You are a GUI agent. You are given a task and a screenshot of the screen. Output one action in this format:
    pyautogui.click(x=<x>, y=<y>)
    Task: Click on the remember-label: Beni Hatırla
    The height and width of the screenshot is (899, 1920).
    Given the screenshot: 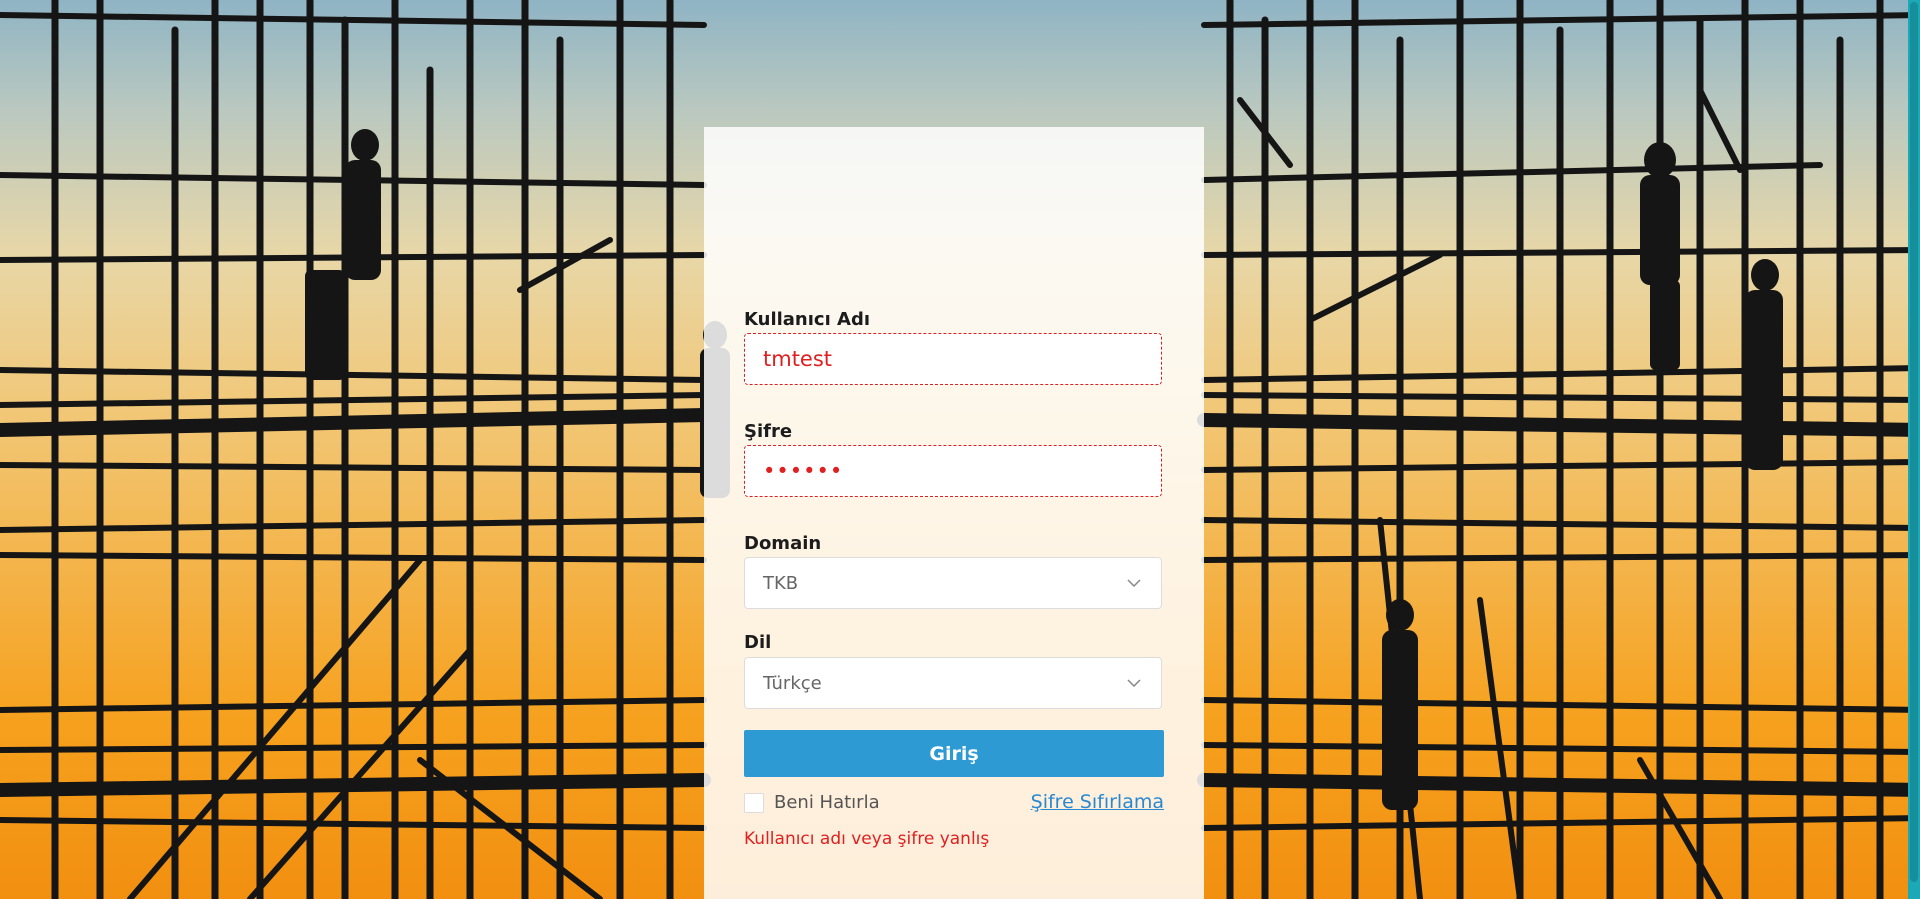 What is the action you would take?
    pyautogui.click(x=827, y=802)
    